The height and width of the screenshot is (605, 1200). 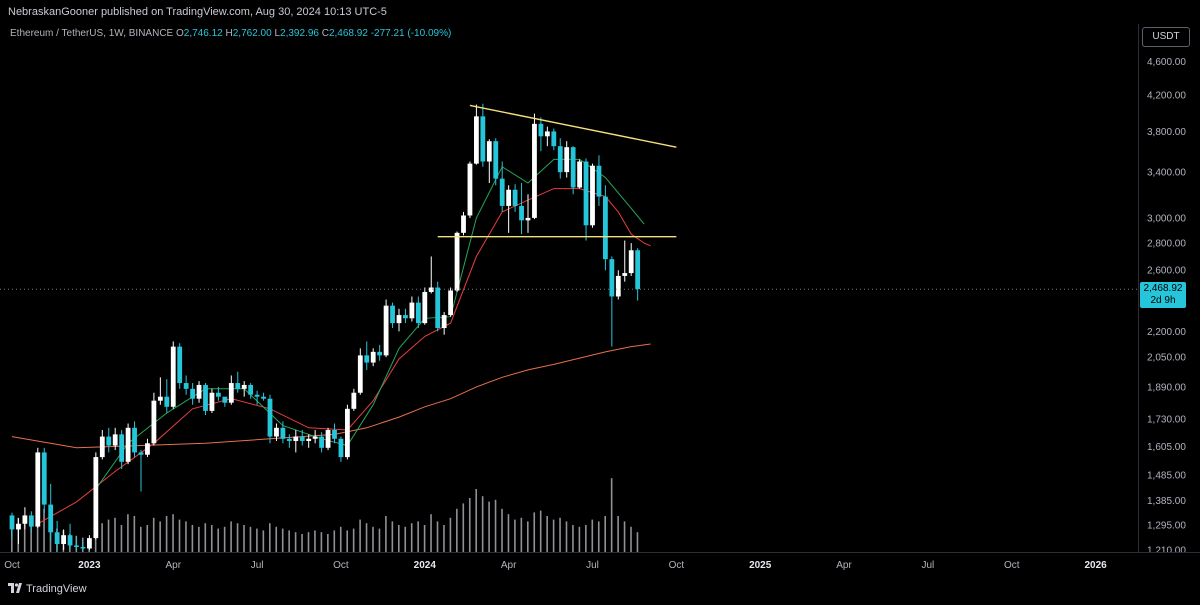 I want to click on change-value: -277.21 (-10.09%), so click(x=411, y=33).